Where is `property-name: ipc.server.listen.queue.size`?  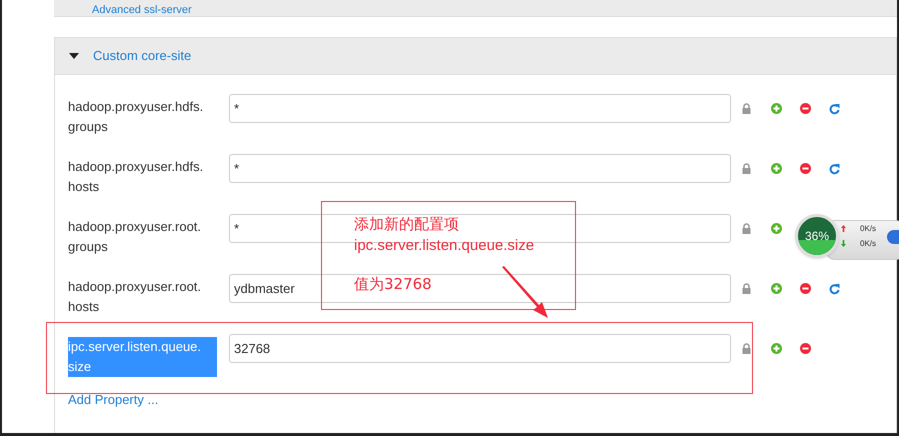
property-name: ipc.server.listen.queue.size is located at coordinates (142, 357).